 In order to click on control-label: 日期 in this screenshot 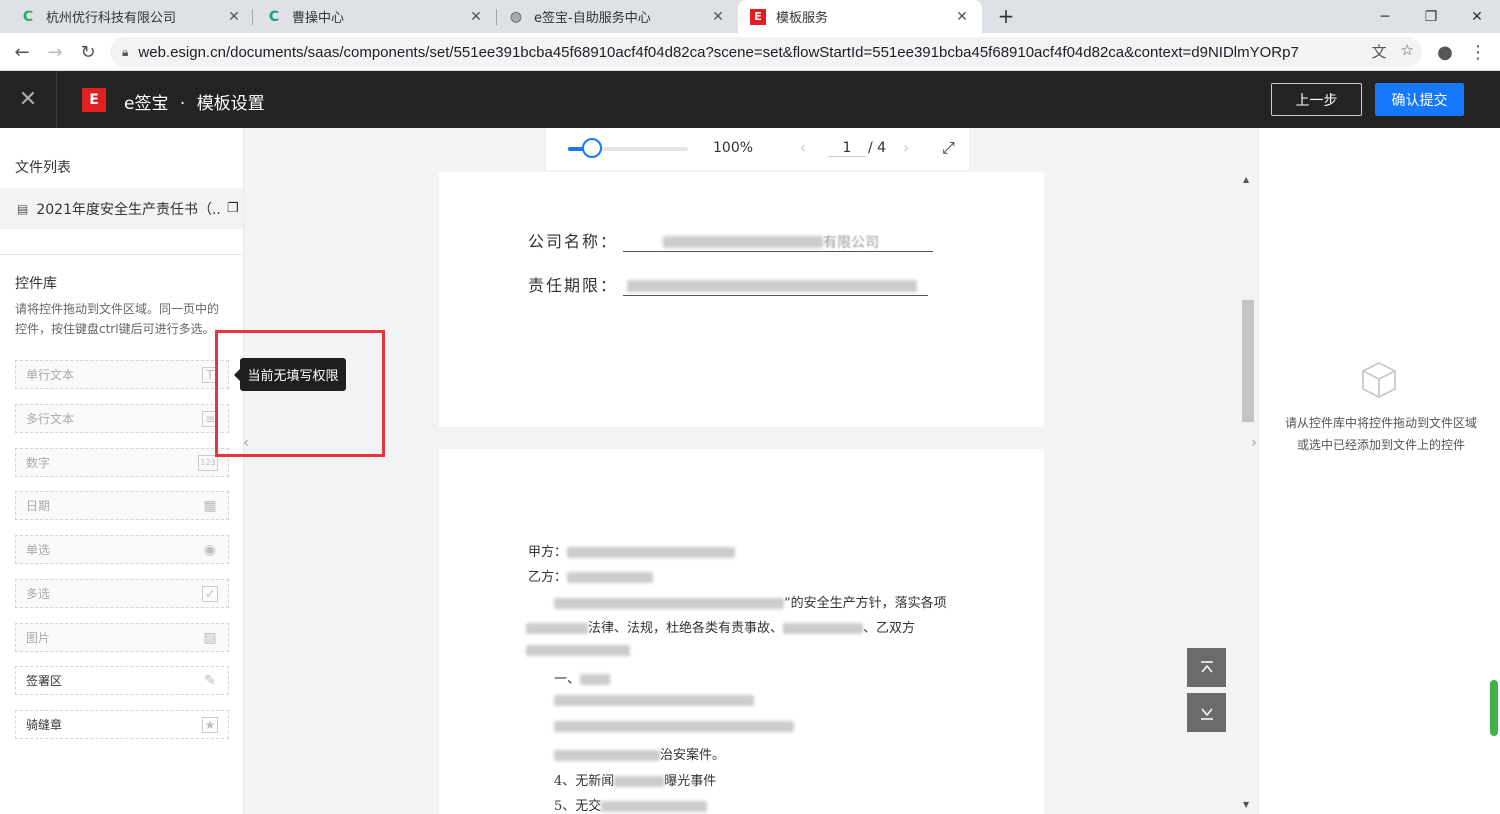, I will do `click(38, 506)`.